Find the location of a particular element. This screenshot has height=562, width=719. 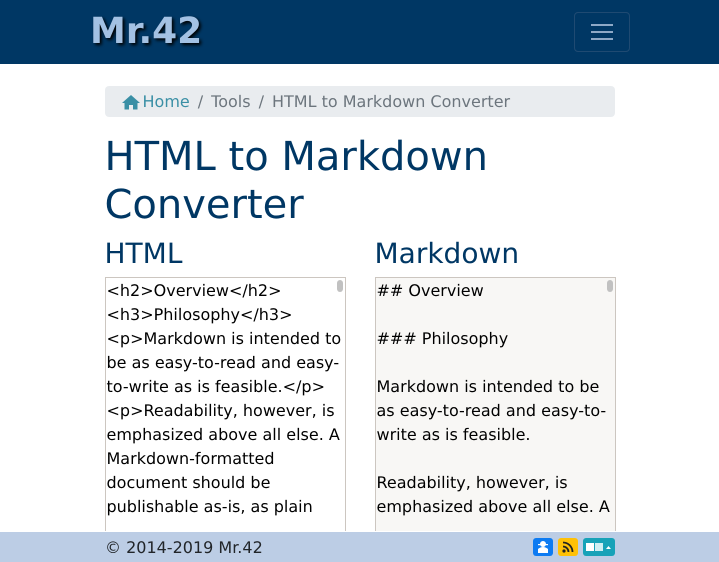

footer-button is located at coordinates (568, 547).